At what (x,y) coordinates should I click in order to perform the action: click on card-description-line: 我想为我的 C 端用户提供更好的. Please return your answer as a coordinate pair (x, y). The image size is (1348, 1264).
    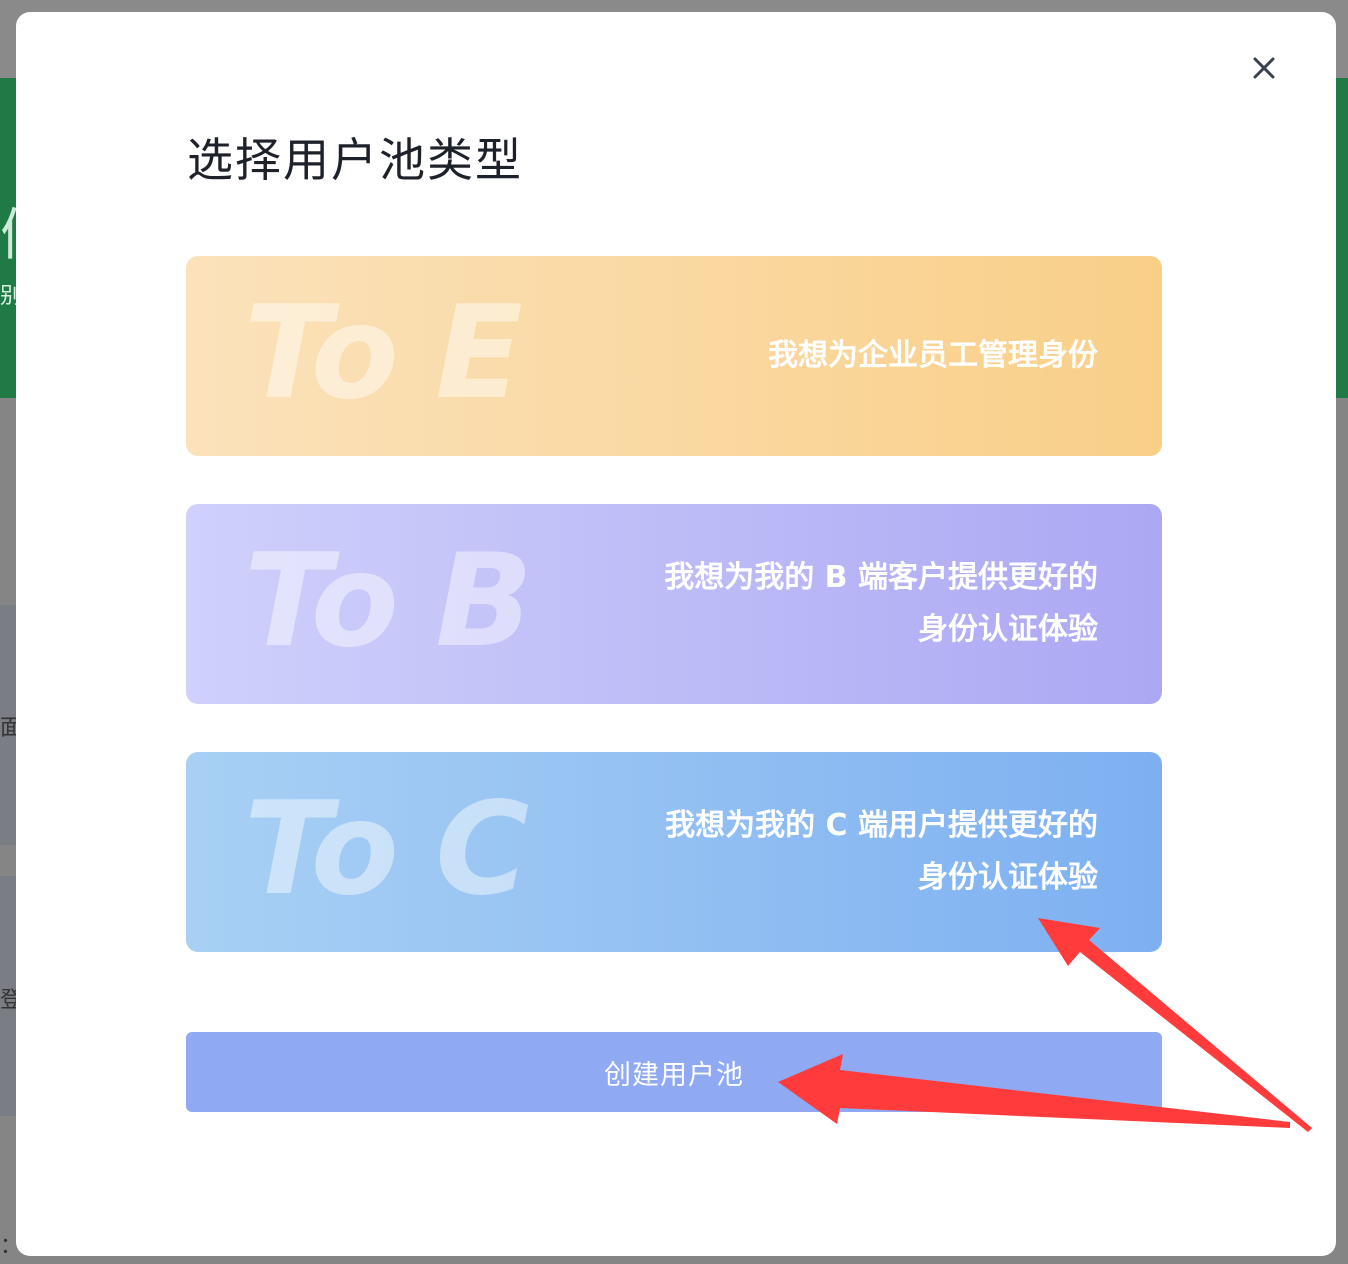
    Looking at the image, I should click on (881, 825).